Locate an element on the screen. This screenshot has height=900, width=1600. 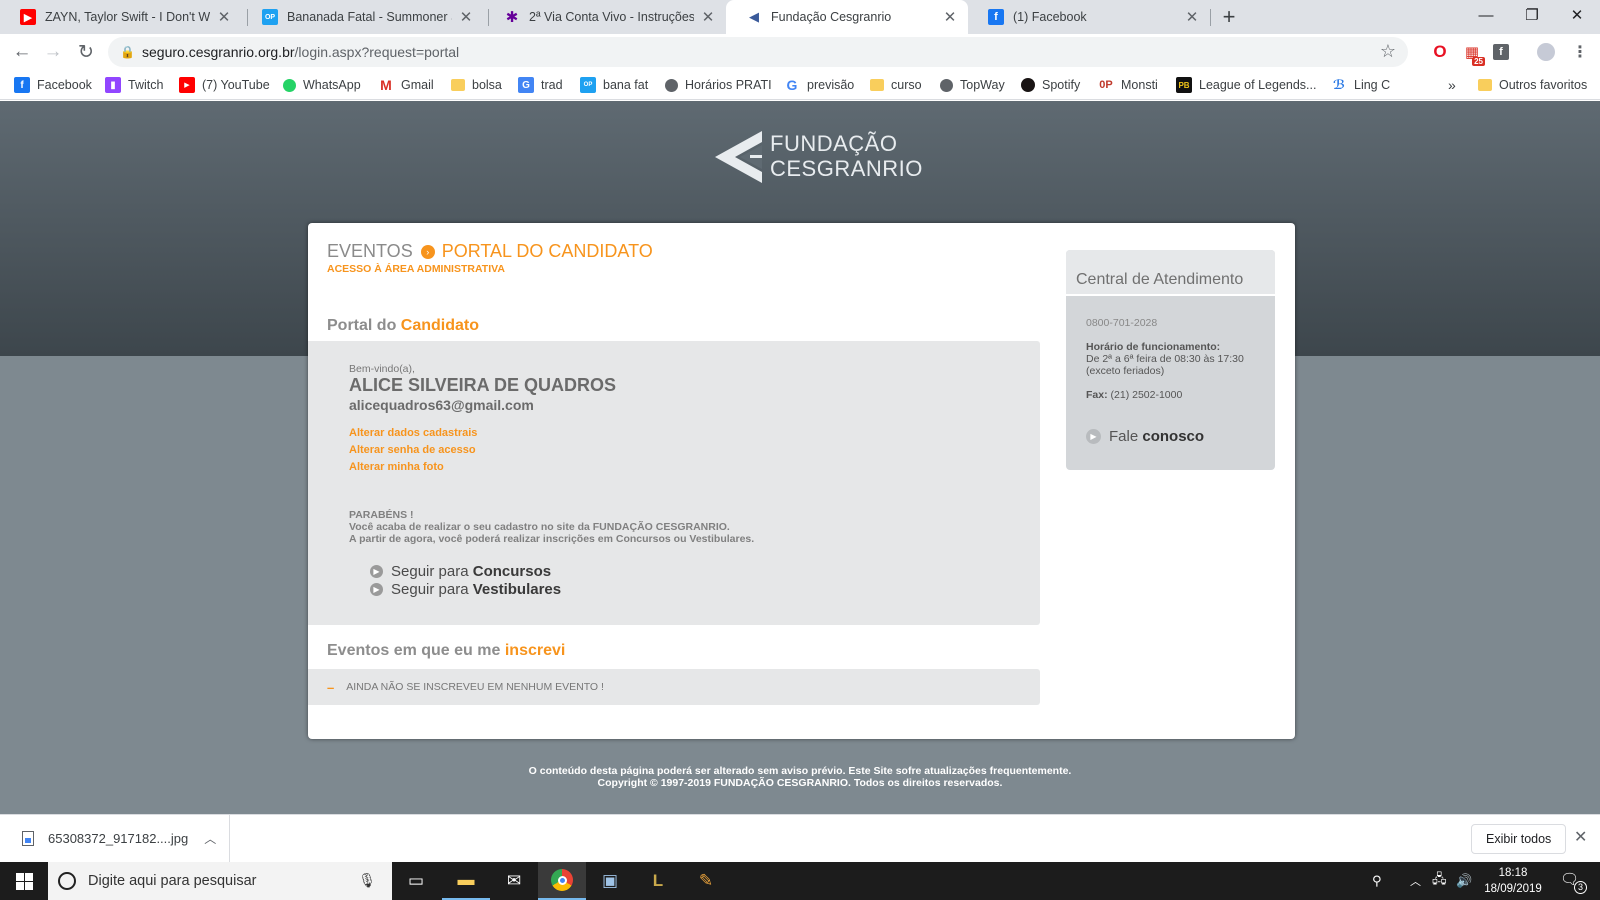
bookmark-bolsa: bolsa is located at coordinates (476, 85).